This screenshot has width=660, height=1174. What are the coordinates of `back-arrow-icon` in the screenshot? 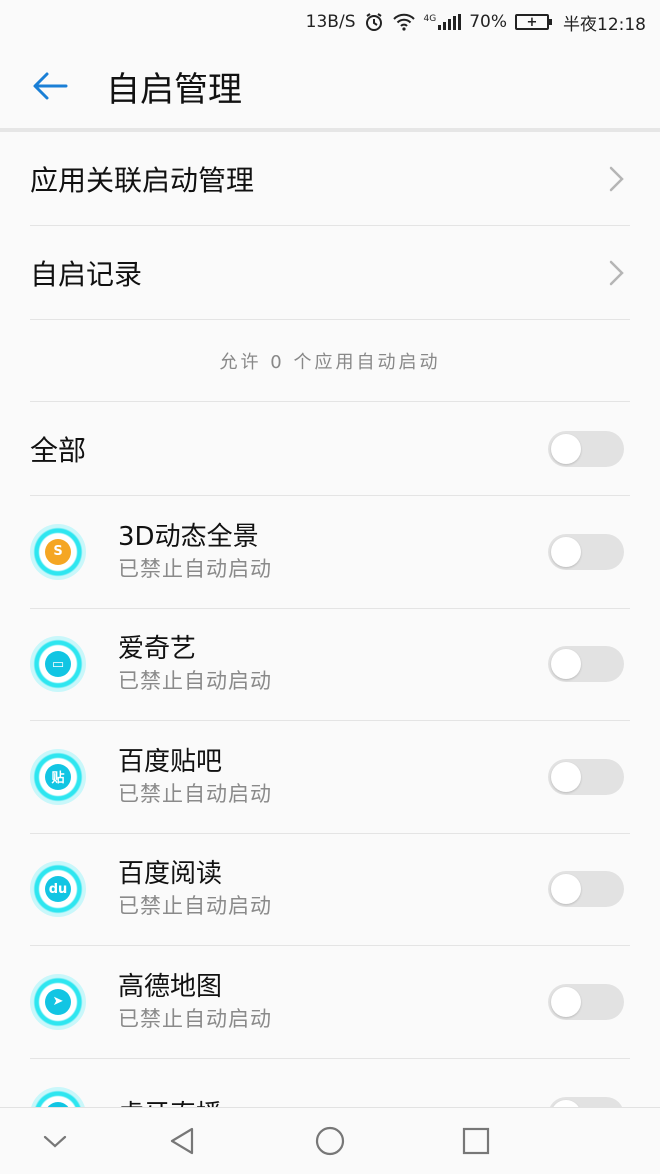 It's located at (50, 86).